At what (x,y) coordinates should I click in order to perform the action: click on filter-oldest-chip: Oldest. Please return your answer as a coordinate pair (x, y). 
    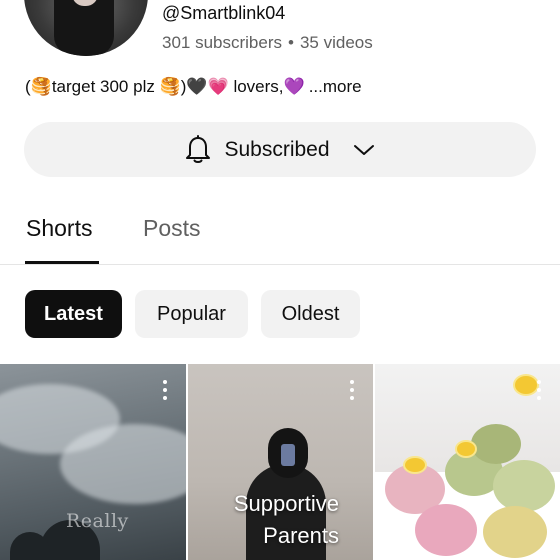
    Looking at the image, I should click on (310, 314).